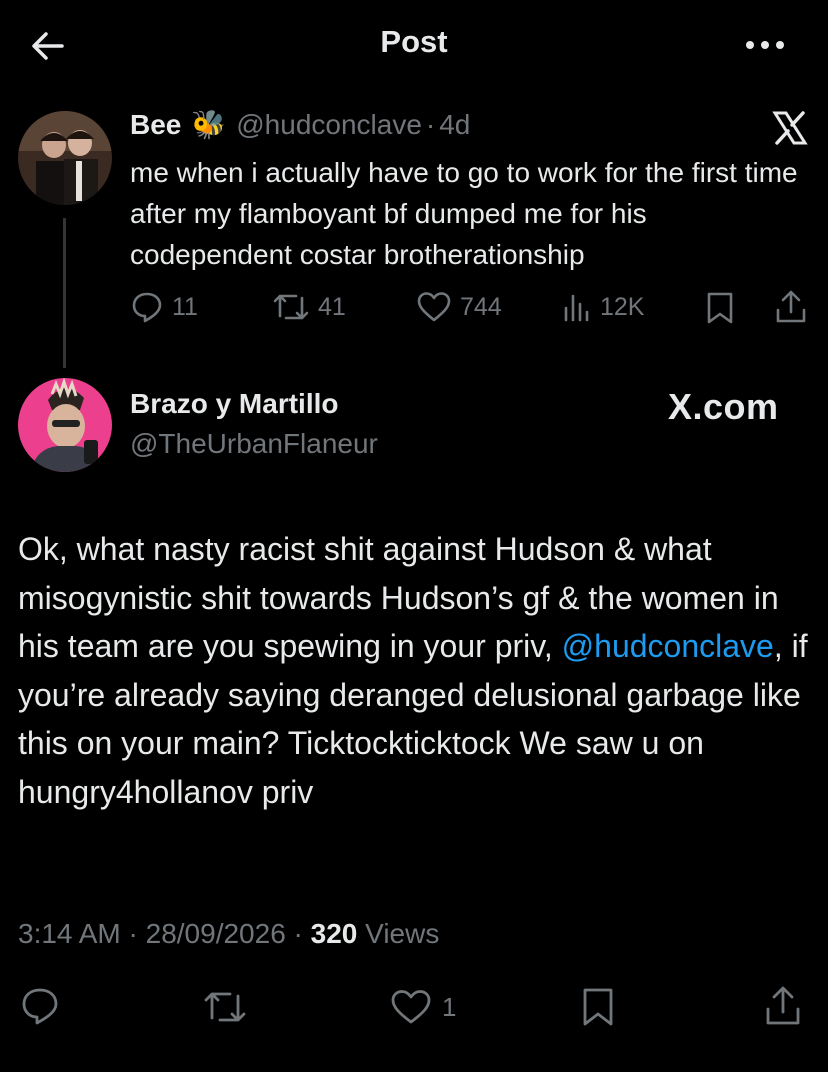 The width and height of the screenshot is (828, 1072). I want to click on reply-count: 11, so click(185, 306).